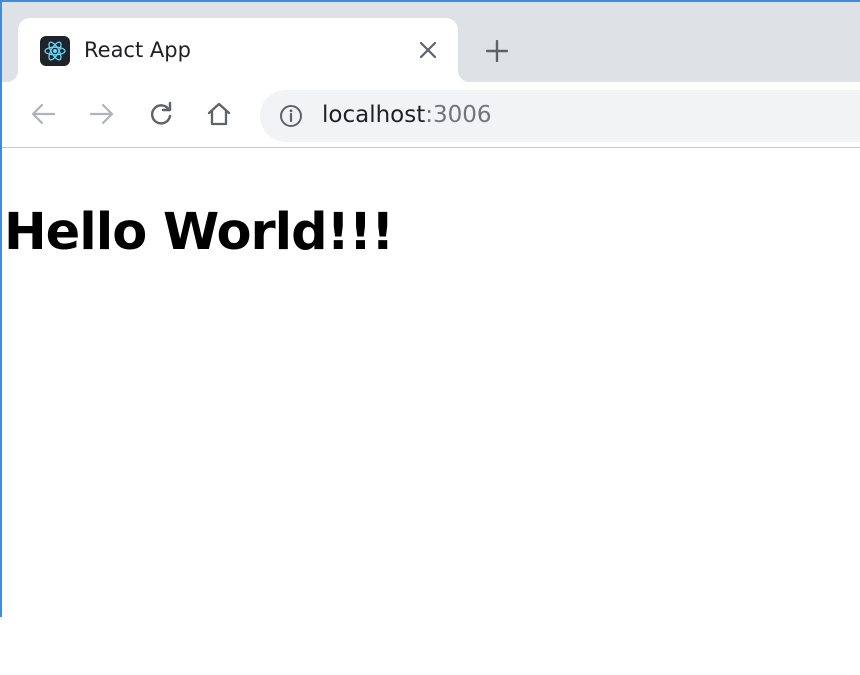  What do you see at coordinates (374, 115) in the screenshot?
I see `url-host: localhost` at bounding box center [374, 115].